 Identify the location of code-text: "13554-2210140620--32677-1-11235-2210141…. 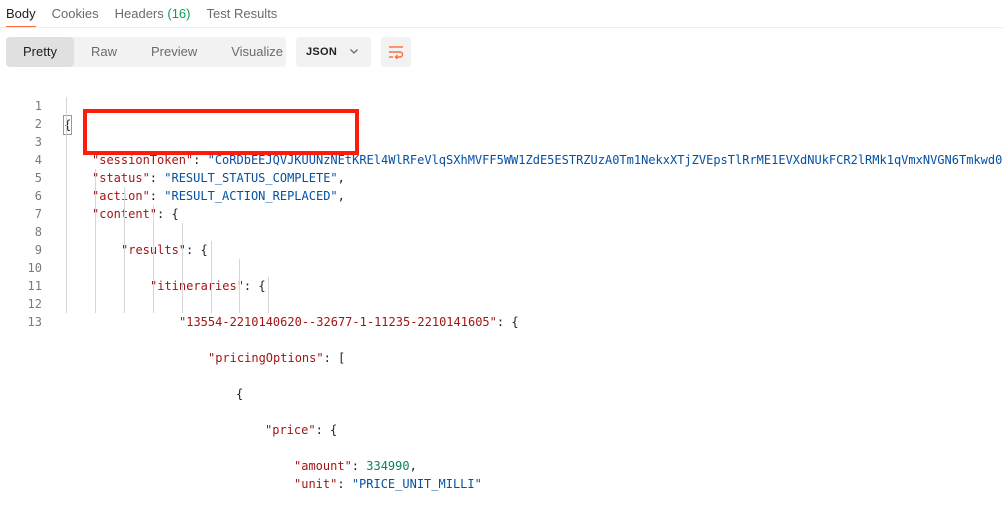
(349, 322).